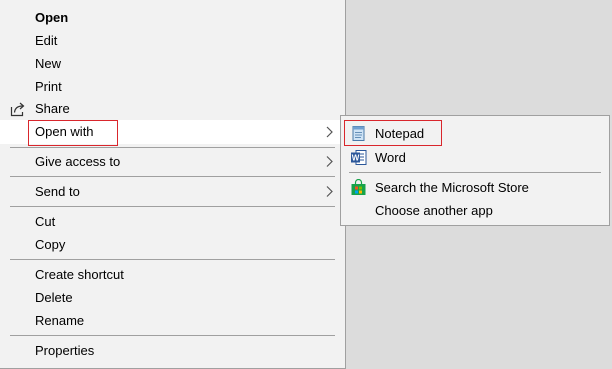 Image resolution: width=612 pixels, height=369 pixels. I want to click on menu-item-send-to-label: Send to, so click(57, 191).